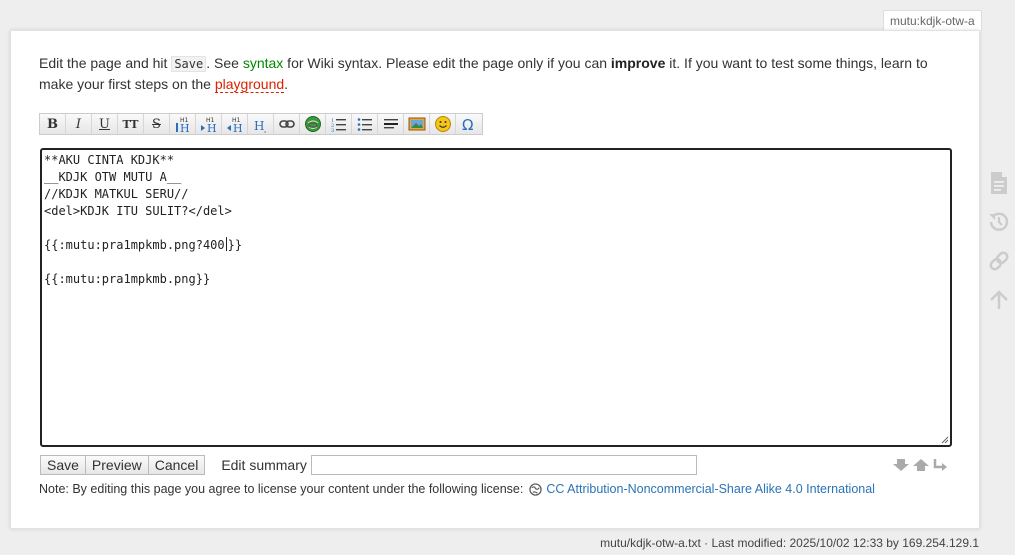 The height and width of the screenshot is (555, 1015). I want to click on strikethrough-button: S, so click(157, 124).